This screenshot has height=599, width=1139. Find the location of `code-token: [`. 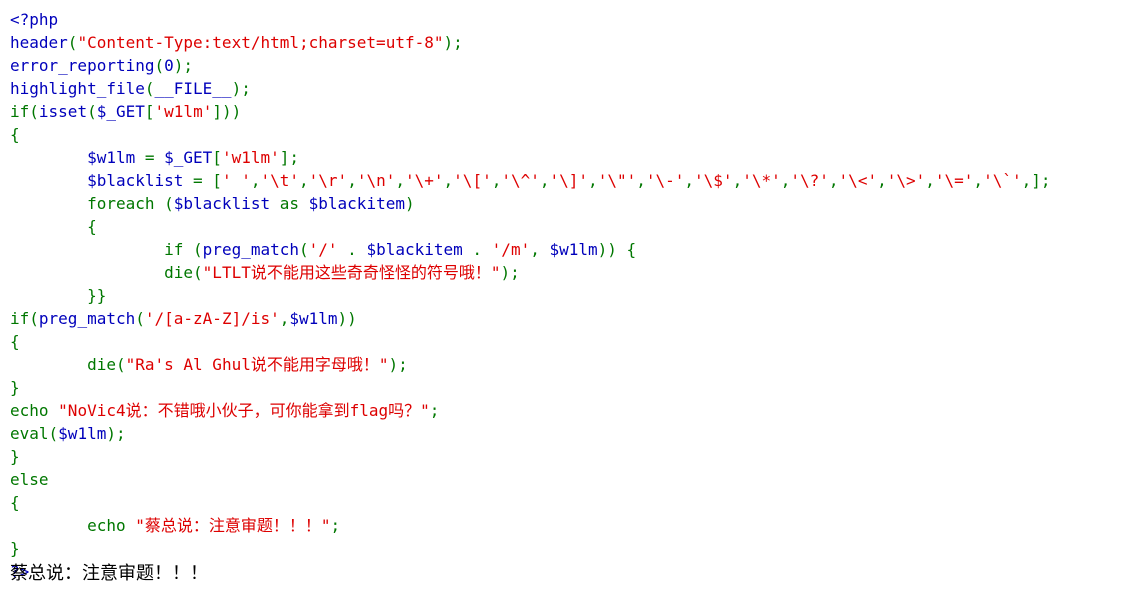

code-token: [ is located at coordinates (217, 157).